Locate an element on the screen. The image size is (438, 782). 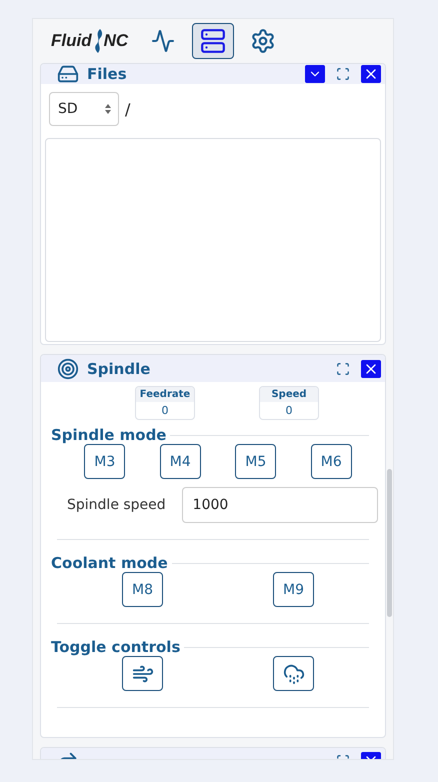
mode-button: M6 is located at coordinates (331, 461).